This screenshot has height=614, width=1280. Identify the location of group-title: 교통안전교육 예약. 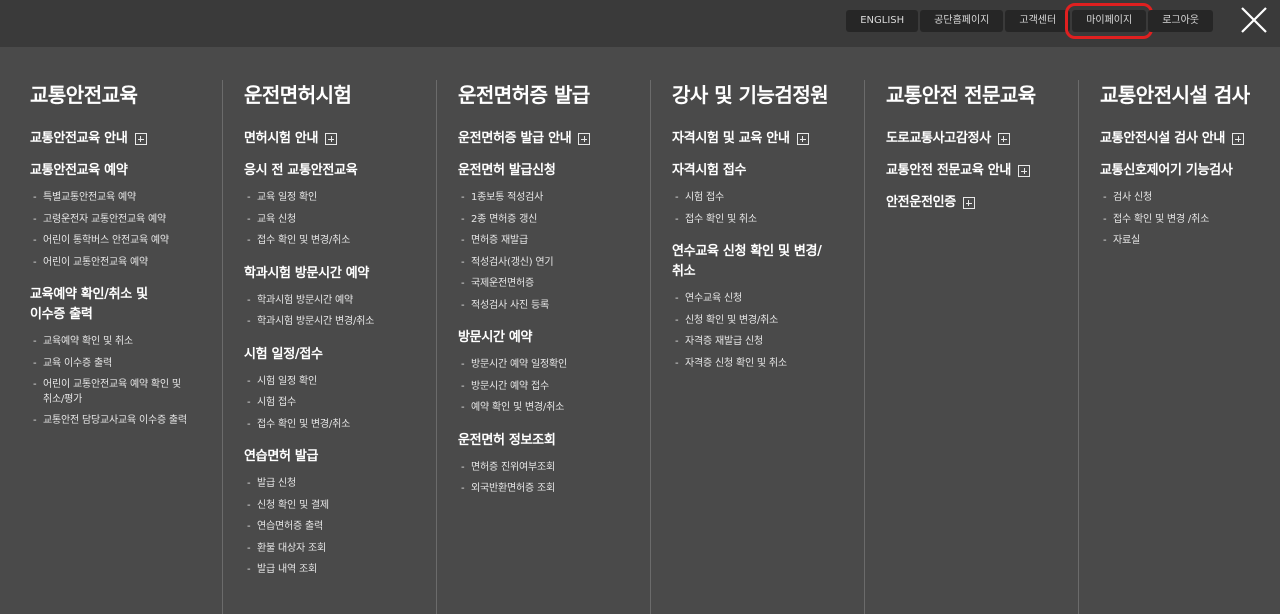
(126, 171).